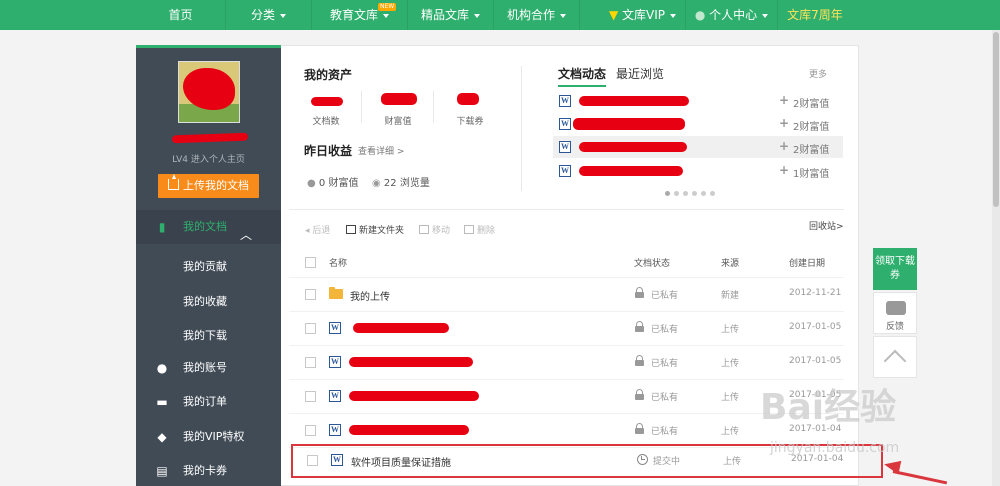  Describe the element at coordinates (698, 171) in the screenshot. I see `activity-row: W + 1财富值` at that location.